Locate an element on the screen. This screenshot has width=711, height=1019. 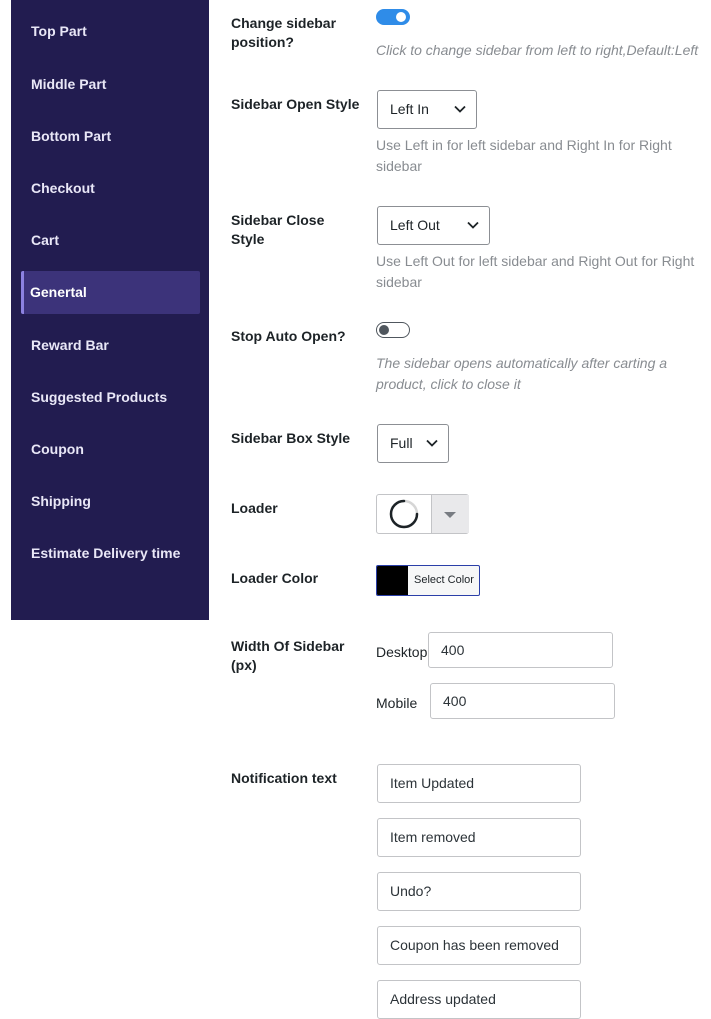
desktop-width-input: 400 is located at coordinates (520, 650).